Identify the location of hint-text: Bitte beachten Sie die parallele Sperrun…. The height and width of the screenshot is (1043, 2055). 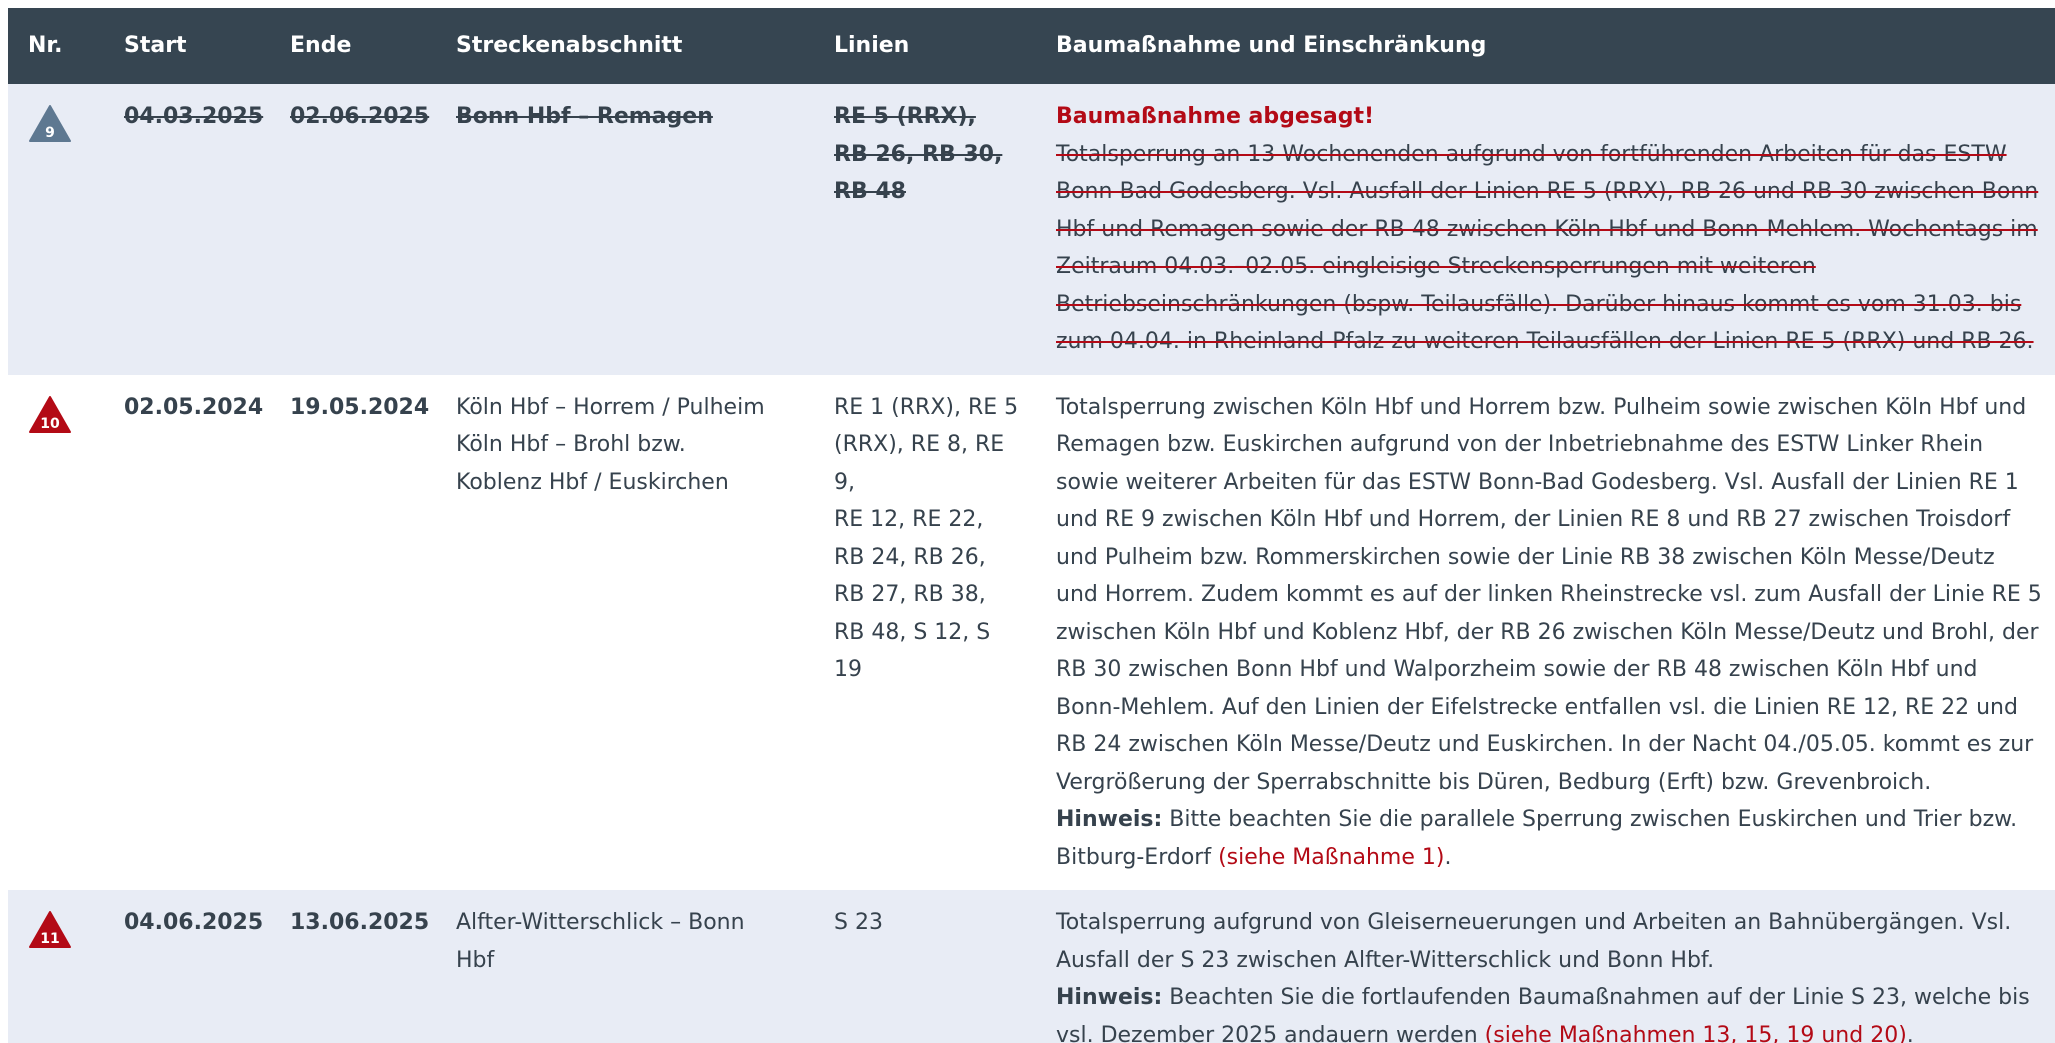
(1537, 838).